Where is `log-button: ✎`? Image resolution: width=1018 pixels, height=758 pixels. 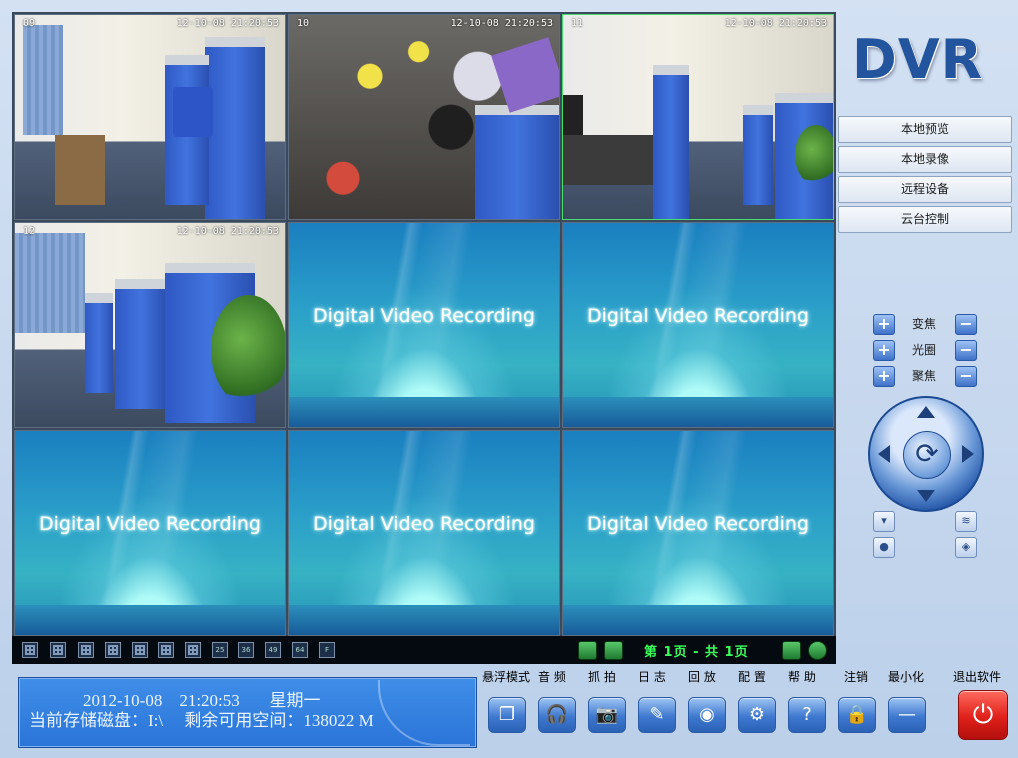 log-button: ✎ is located at coordinates (657, 715).